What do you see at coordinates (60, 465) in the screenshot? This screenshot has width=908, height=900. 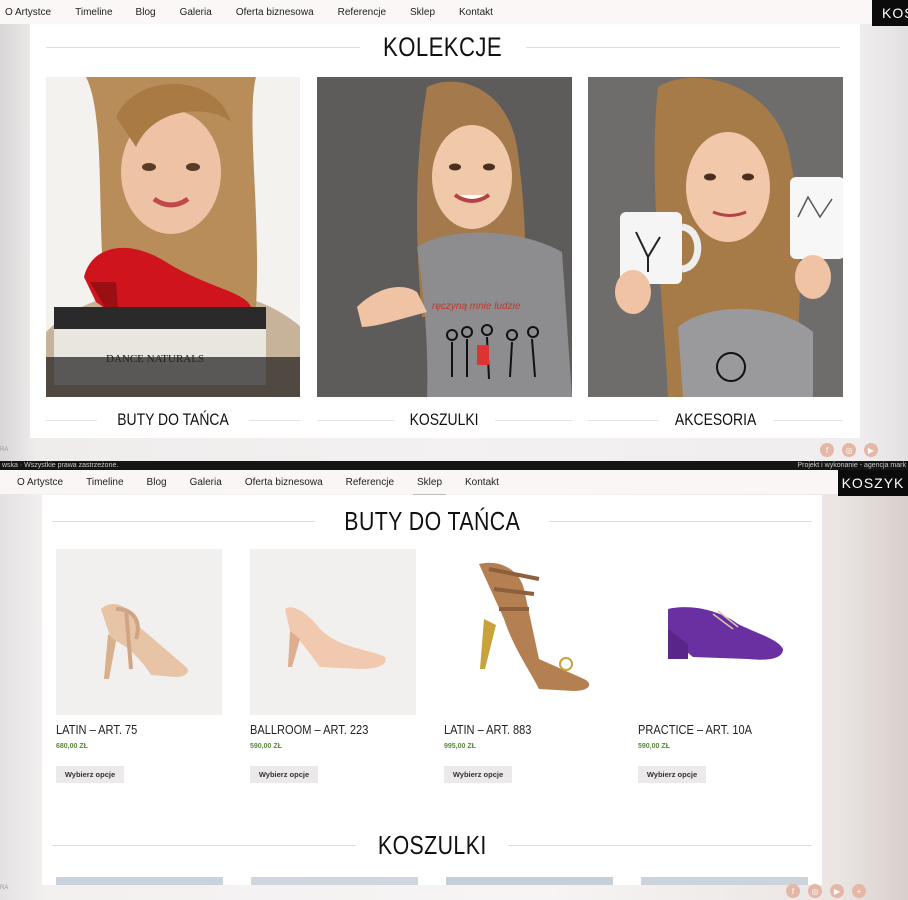 I see `footer-copyright: wska · Wszystkie prawa zastrzeżone.` at bounding box center [60, 465].